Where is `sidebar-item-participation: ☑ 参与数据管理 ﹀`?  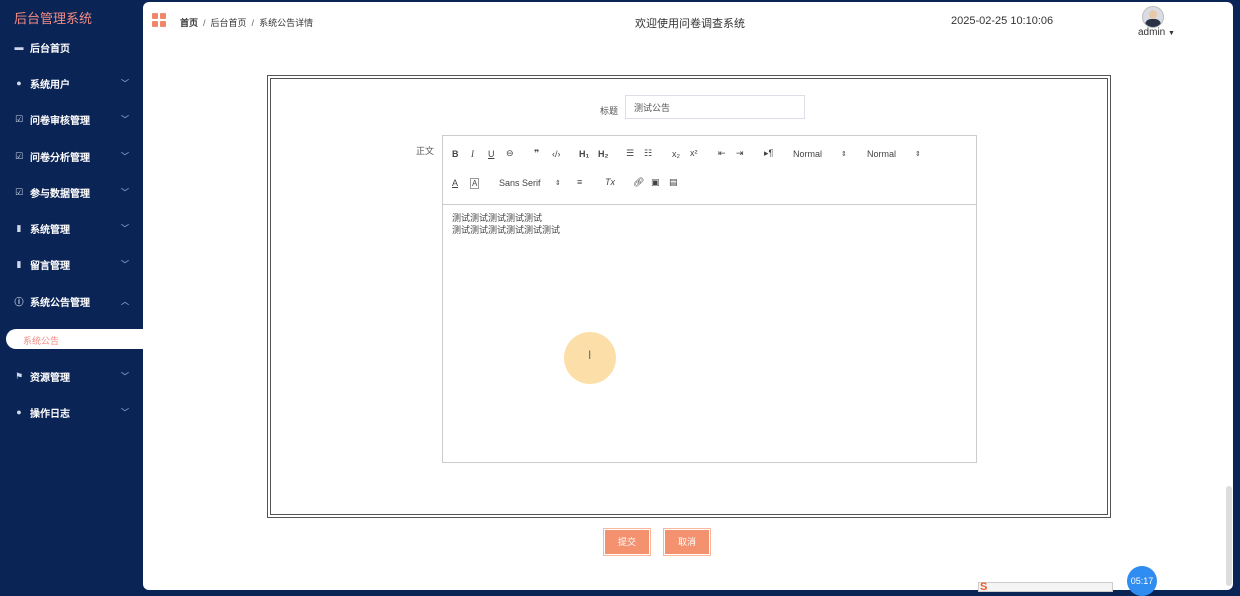
sidebar-item-participation: ☑ 参与数据管理 ﹀ is located at coordinates (71, 192).